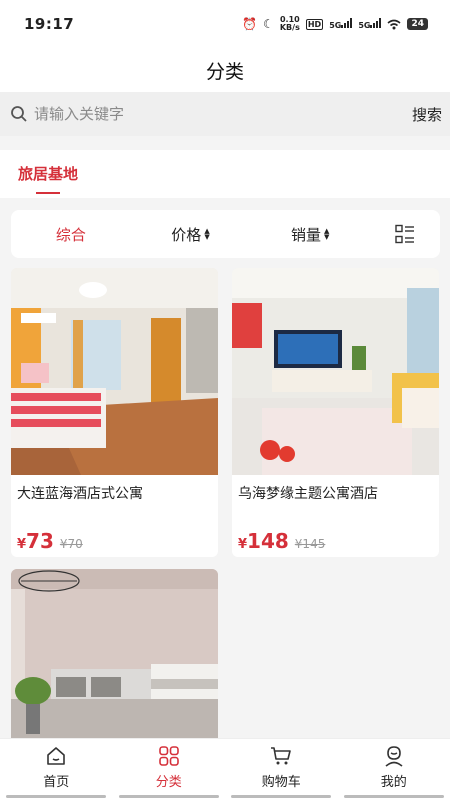 Image resolution: width=450 pixels, height=800 pixels. I want to click on home-icon, so click(56, 756).